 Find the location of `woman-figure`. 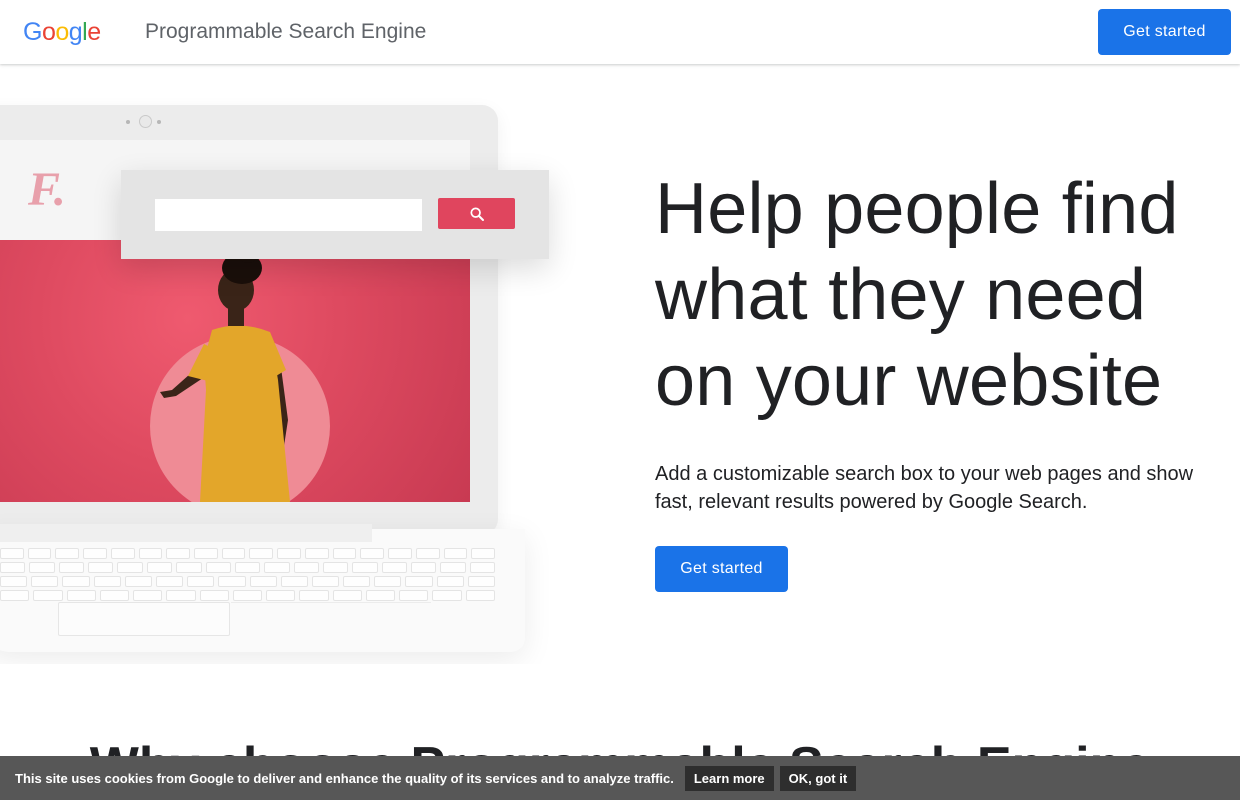

woman-figure is located at coordinates (225, 373).